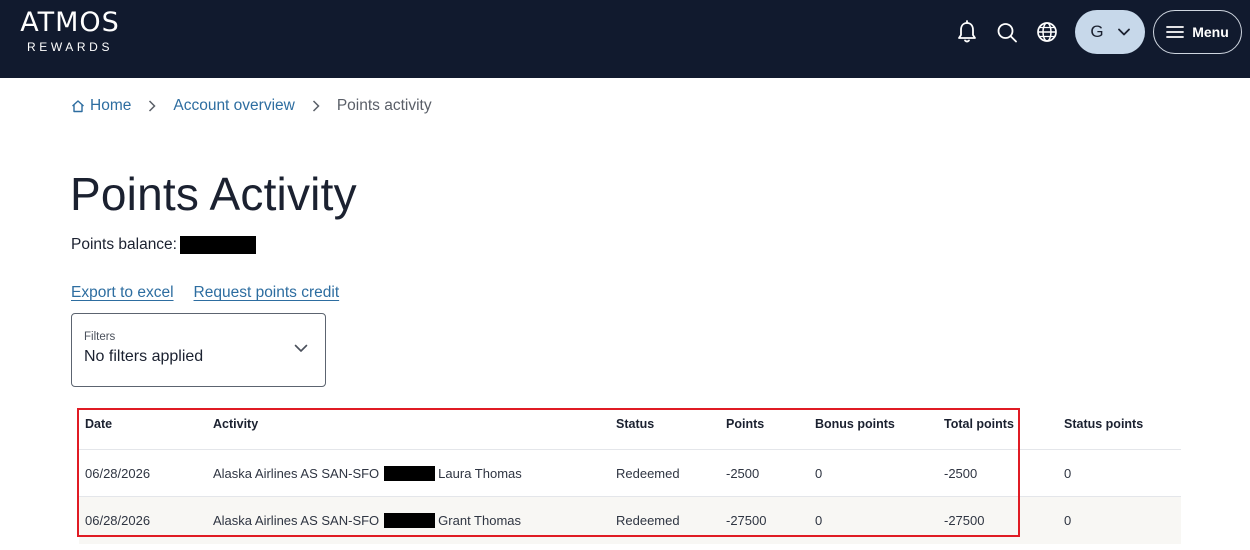 The width and height of the screenshot is (1250, 550). What do you see at coordinates (78, 106) in the screenshot?
I see `home-icon` at bounding box center [78, 106].